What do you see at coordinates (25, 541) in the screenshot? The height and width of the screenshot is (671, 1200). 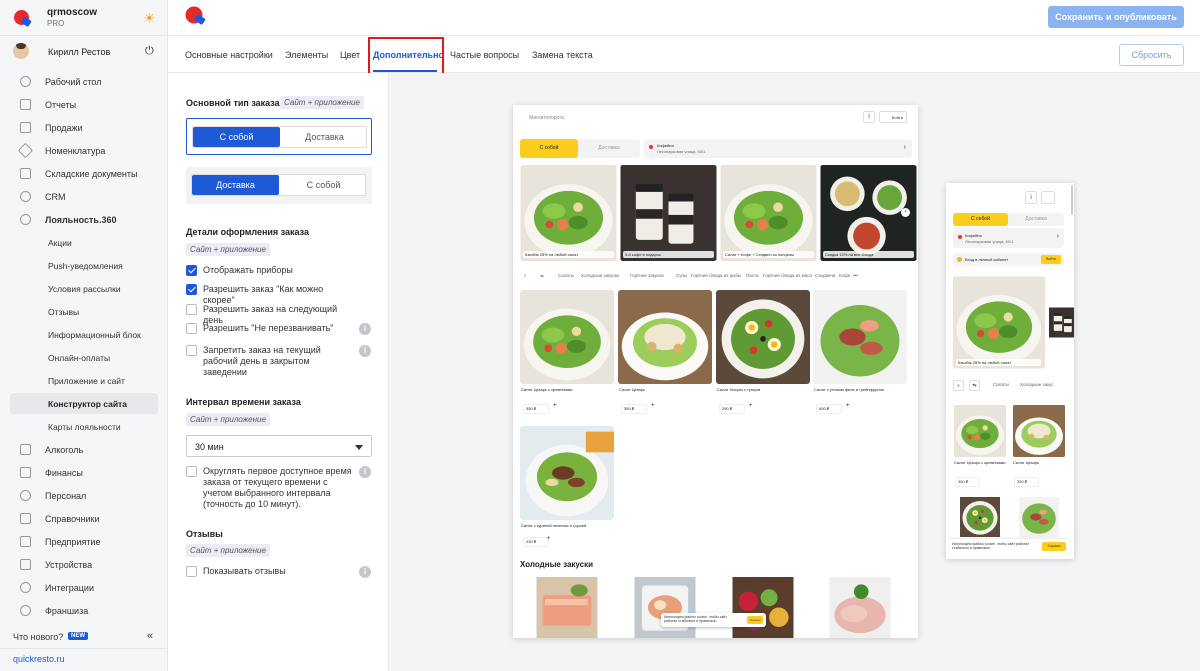 I see `building-icon` at bounding box center [25, 541].